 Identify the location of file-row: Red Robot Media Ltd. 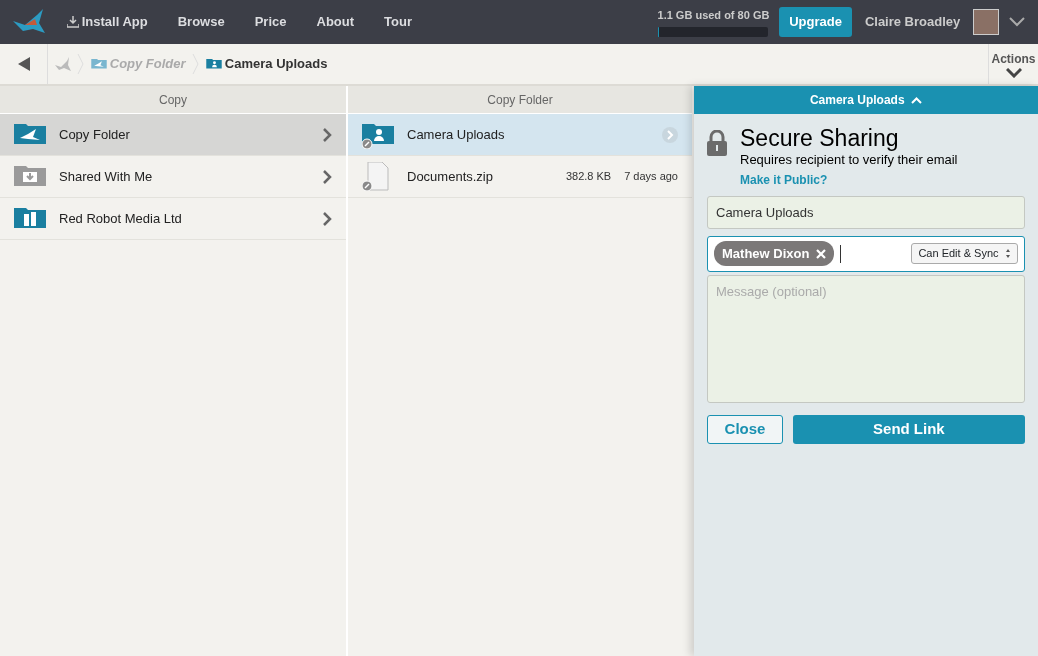
(173, 219).